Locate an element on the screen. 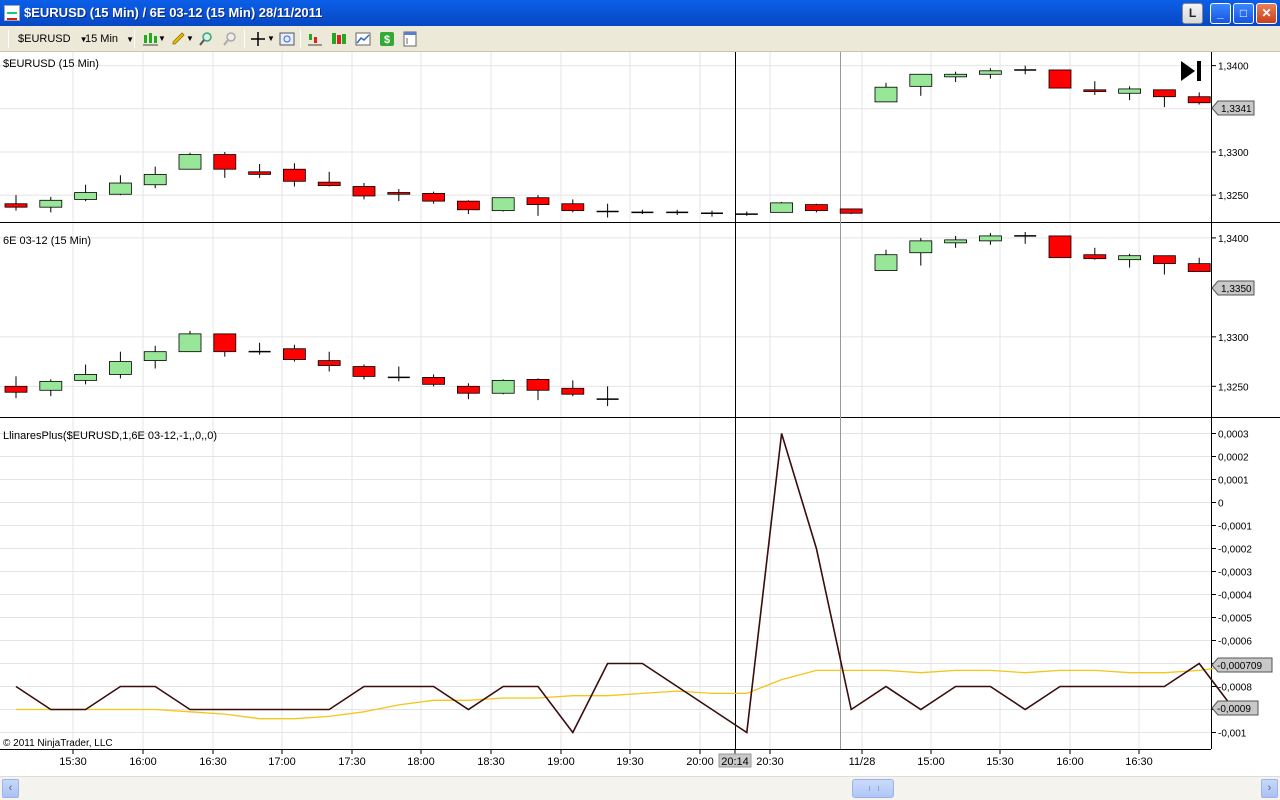 Image resolution: width=1280 pixels, height=800 pixels. indicator-panel-tick-label: -0,001 is located at coordinates (1232, 734).